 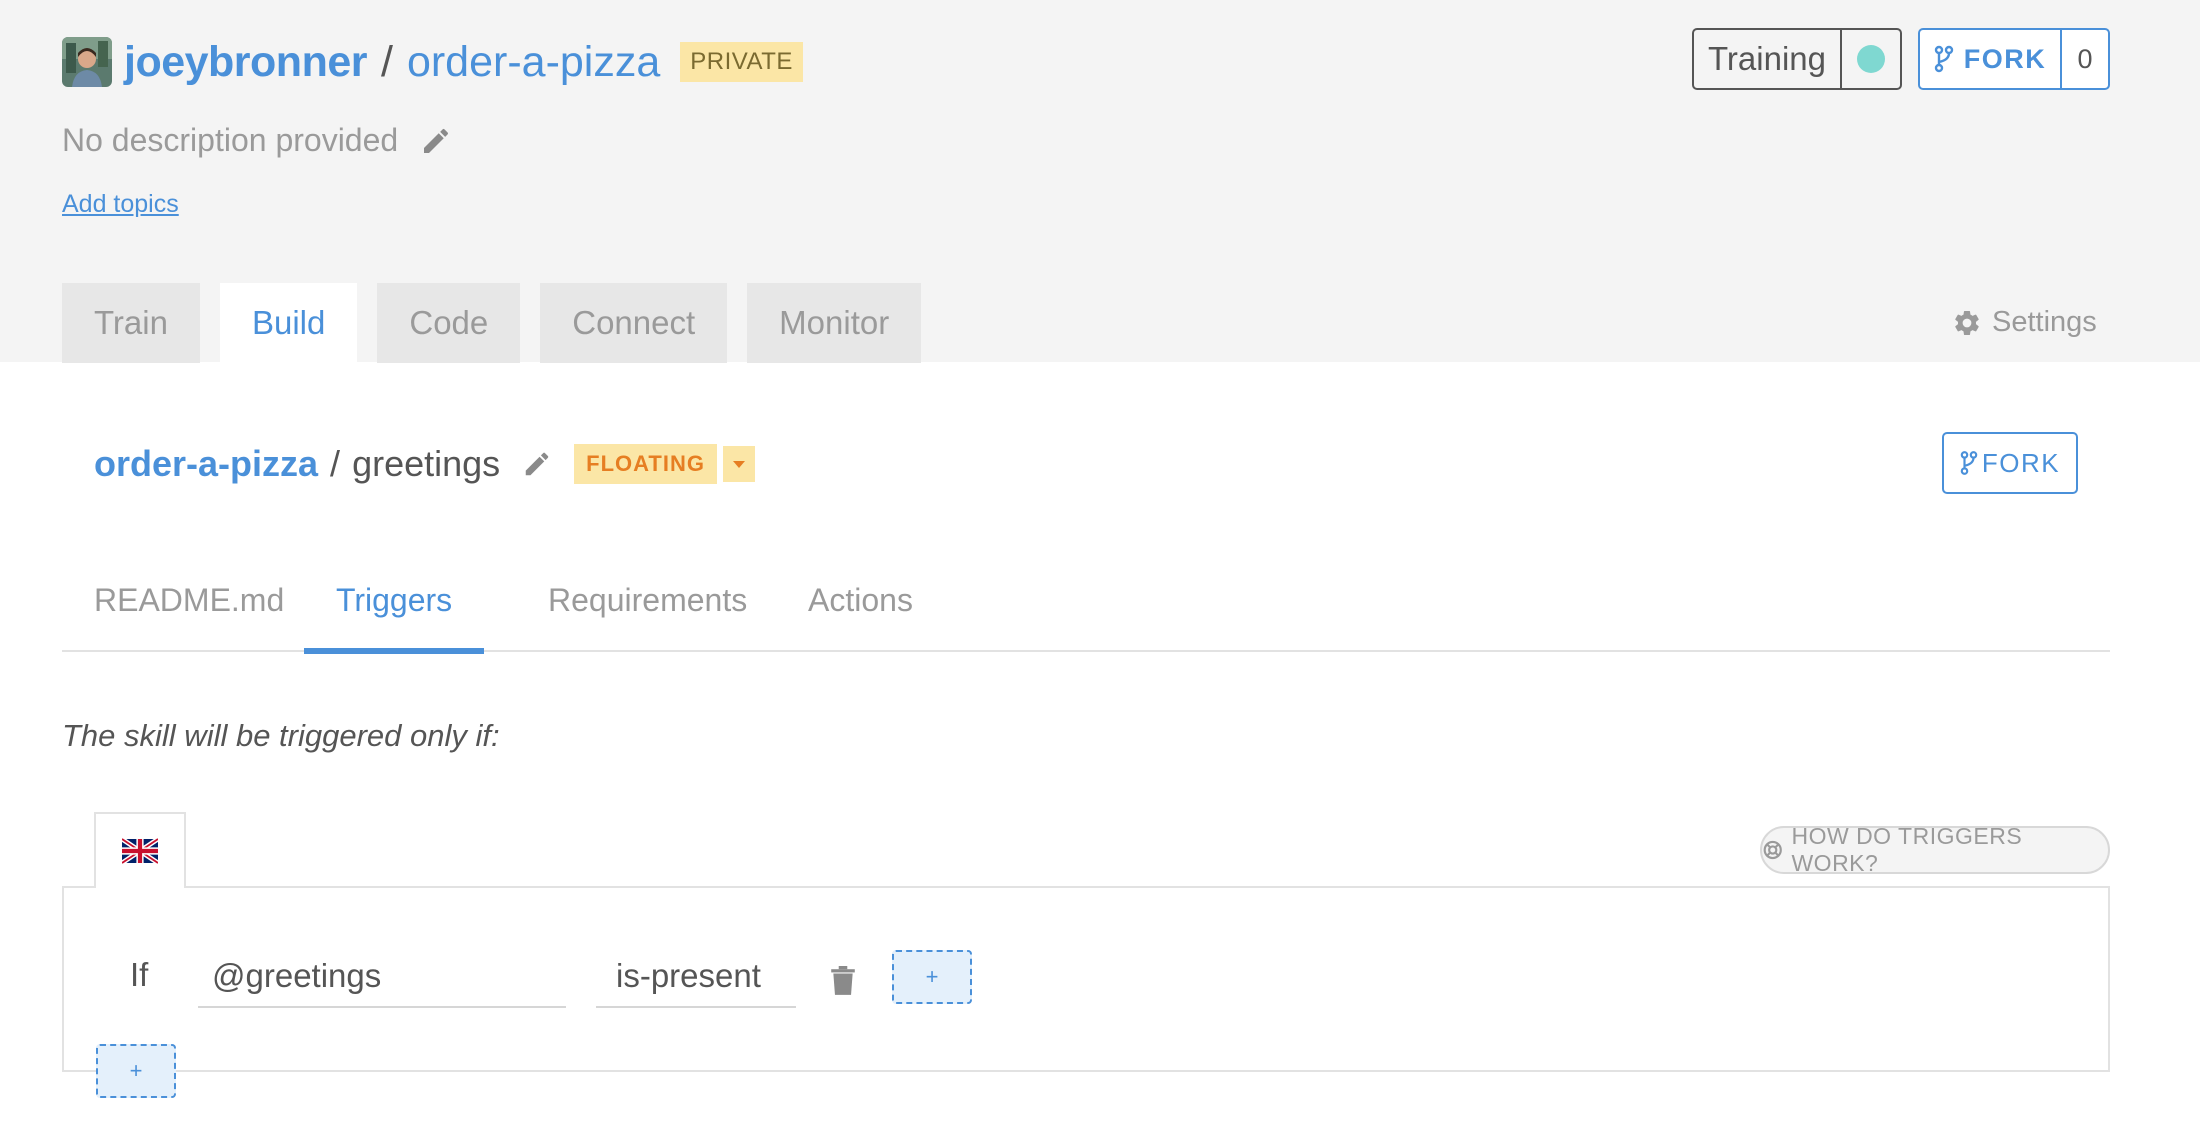 I want to click on tab-connect: Connect, so click(x=634, y=323).